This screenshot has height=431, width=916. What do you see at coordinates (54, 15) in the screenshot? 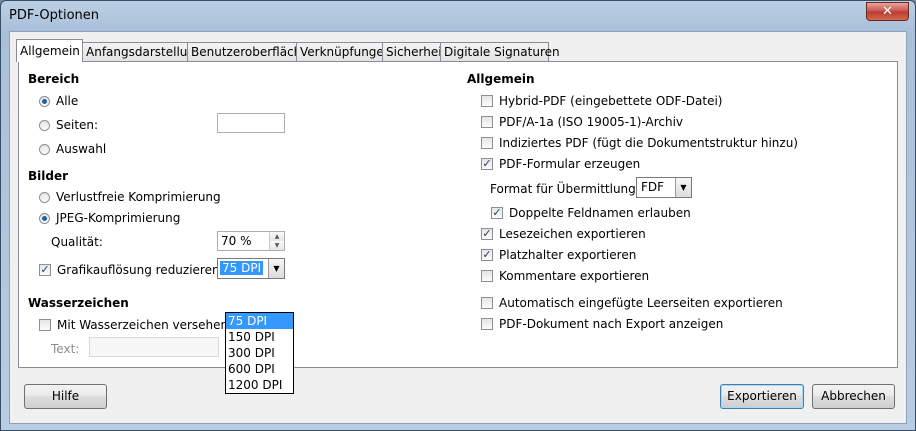
I see `window-title: PDF-Optionen` at bounding box center [54, 15].